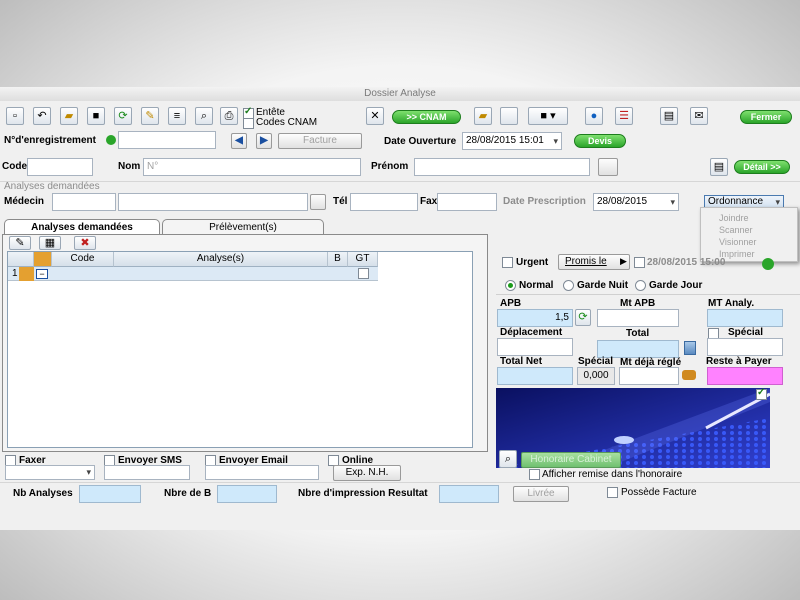 The image size is (800, 600). What do you see at coordinates (734, 218) in the screenshot?
I see `menu-item-joindre: Joindre` at bounding box center [734, 218].